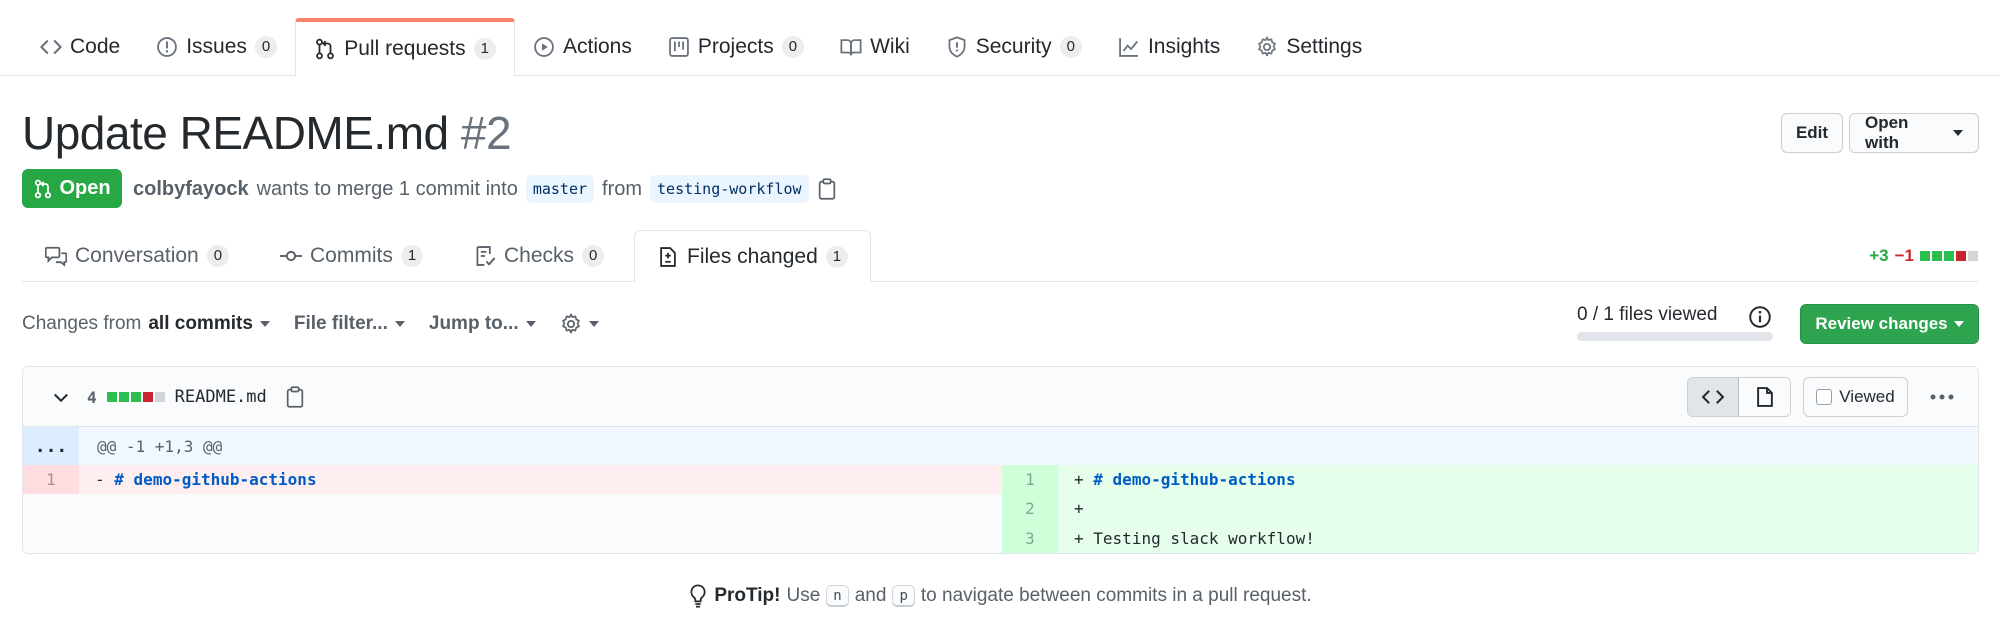  What do you see at coordinates (137, 256) in the screenshot?
I see `tab-conversation: Conversation 0` at bounding box center [137, 256].